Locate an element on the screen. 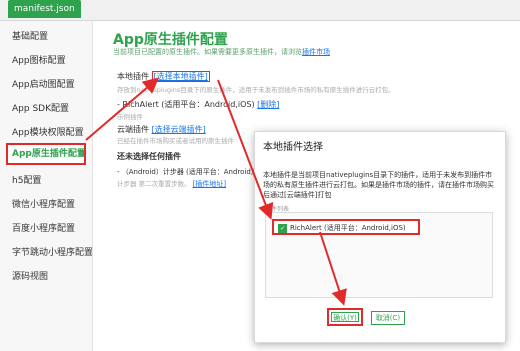  sidebar-item-app-sdk: App SDK配置 is located at coordinates (46, 109).